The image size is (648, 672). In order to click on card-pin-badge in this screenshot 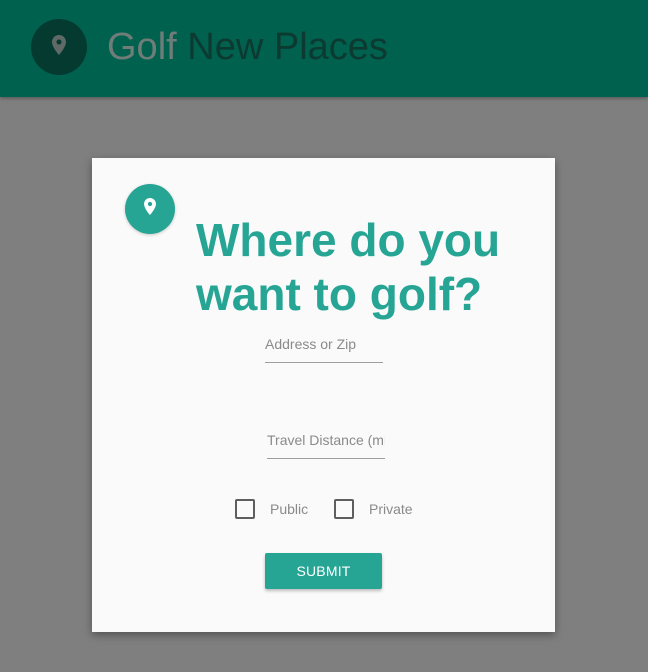, I will do `click(150, 209)`.